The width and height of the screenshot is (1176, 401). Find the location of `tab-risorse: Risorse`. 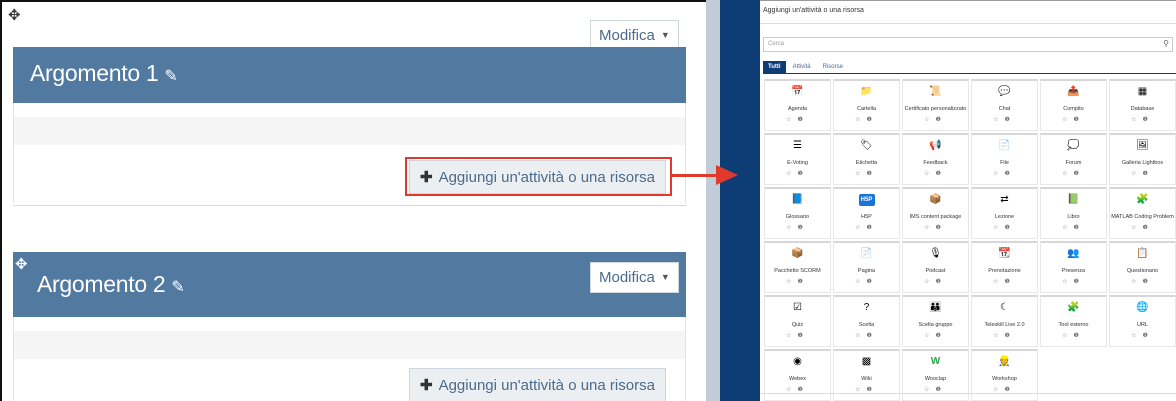

tab-risorse: Risorse is located at coordinates (833, 67).